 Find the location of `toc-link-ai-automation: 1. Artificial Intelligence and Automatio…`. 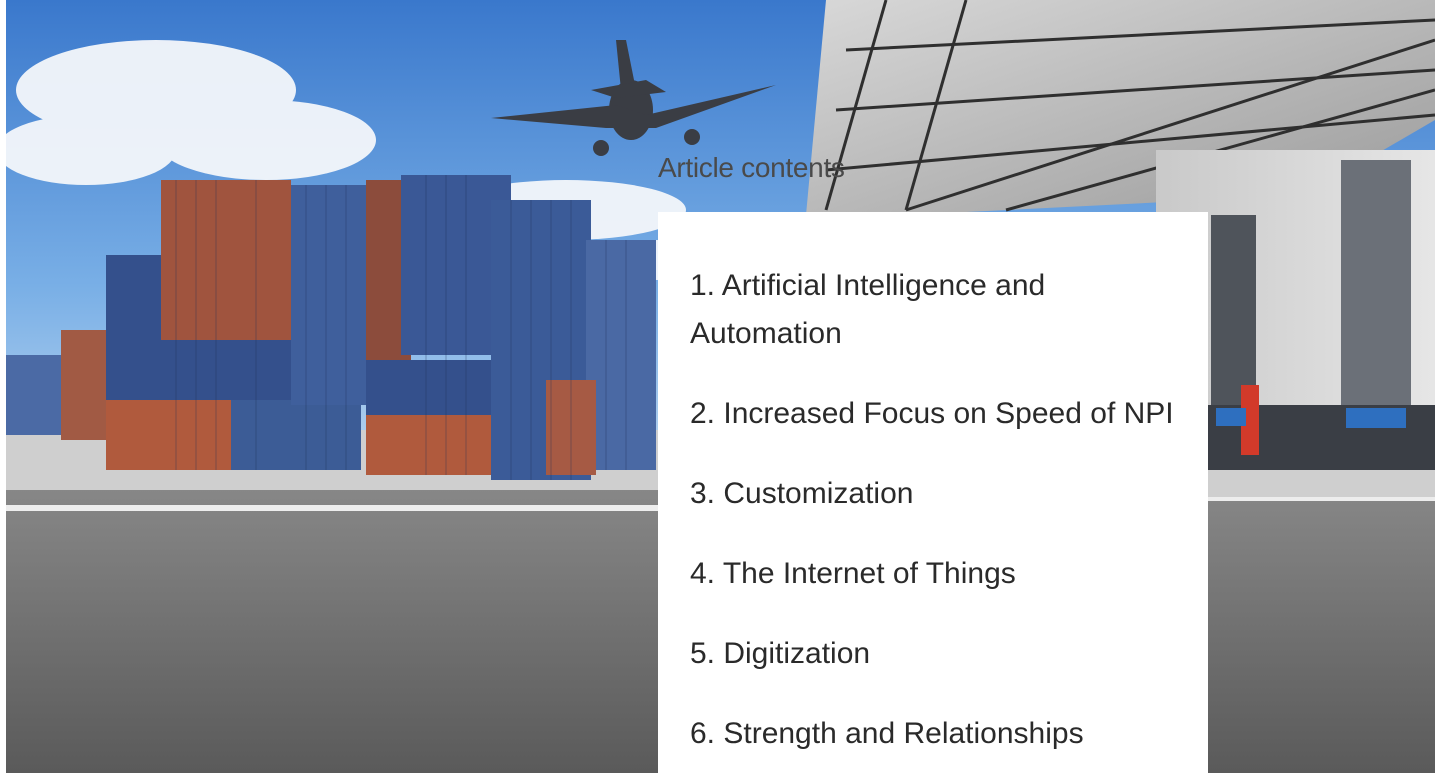

toc-link-ai-automation: 1. Artificial Intelligence and Automatio… is located at coordinates (933, 310).